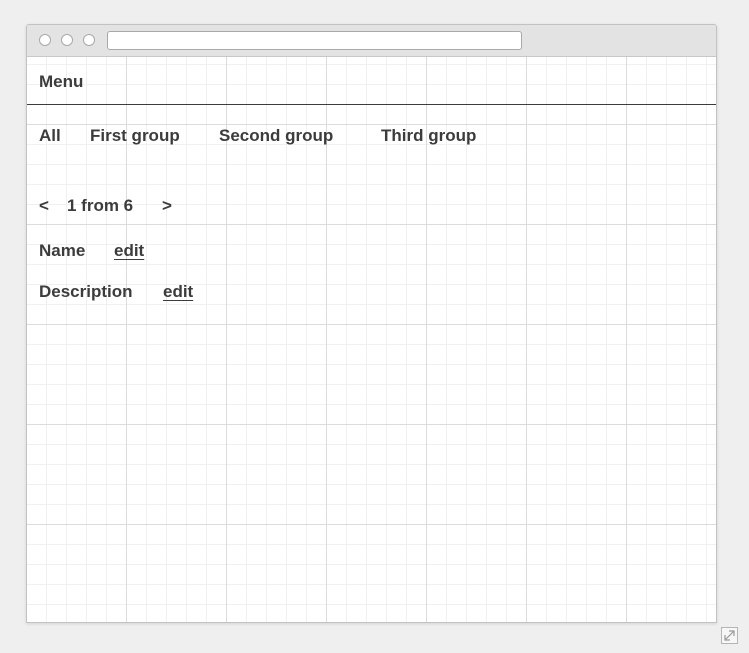 The height and width of the screenshot is (653, 749). What do you see at coordinates (67, 40) in the screenshot?
I see `window-control-minimize-icon` at bounding box center [67, 40].